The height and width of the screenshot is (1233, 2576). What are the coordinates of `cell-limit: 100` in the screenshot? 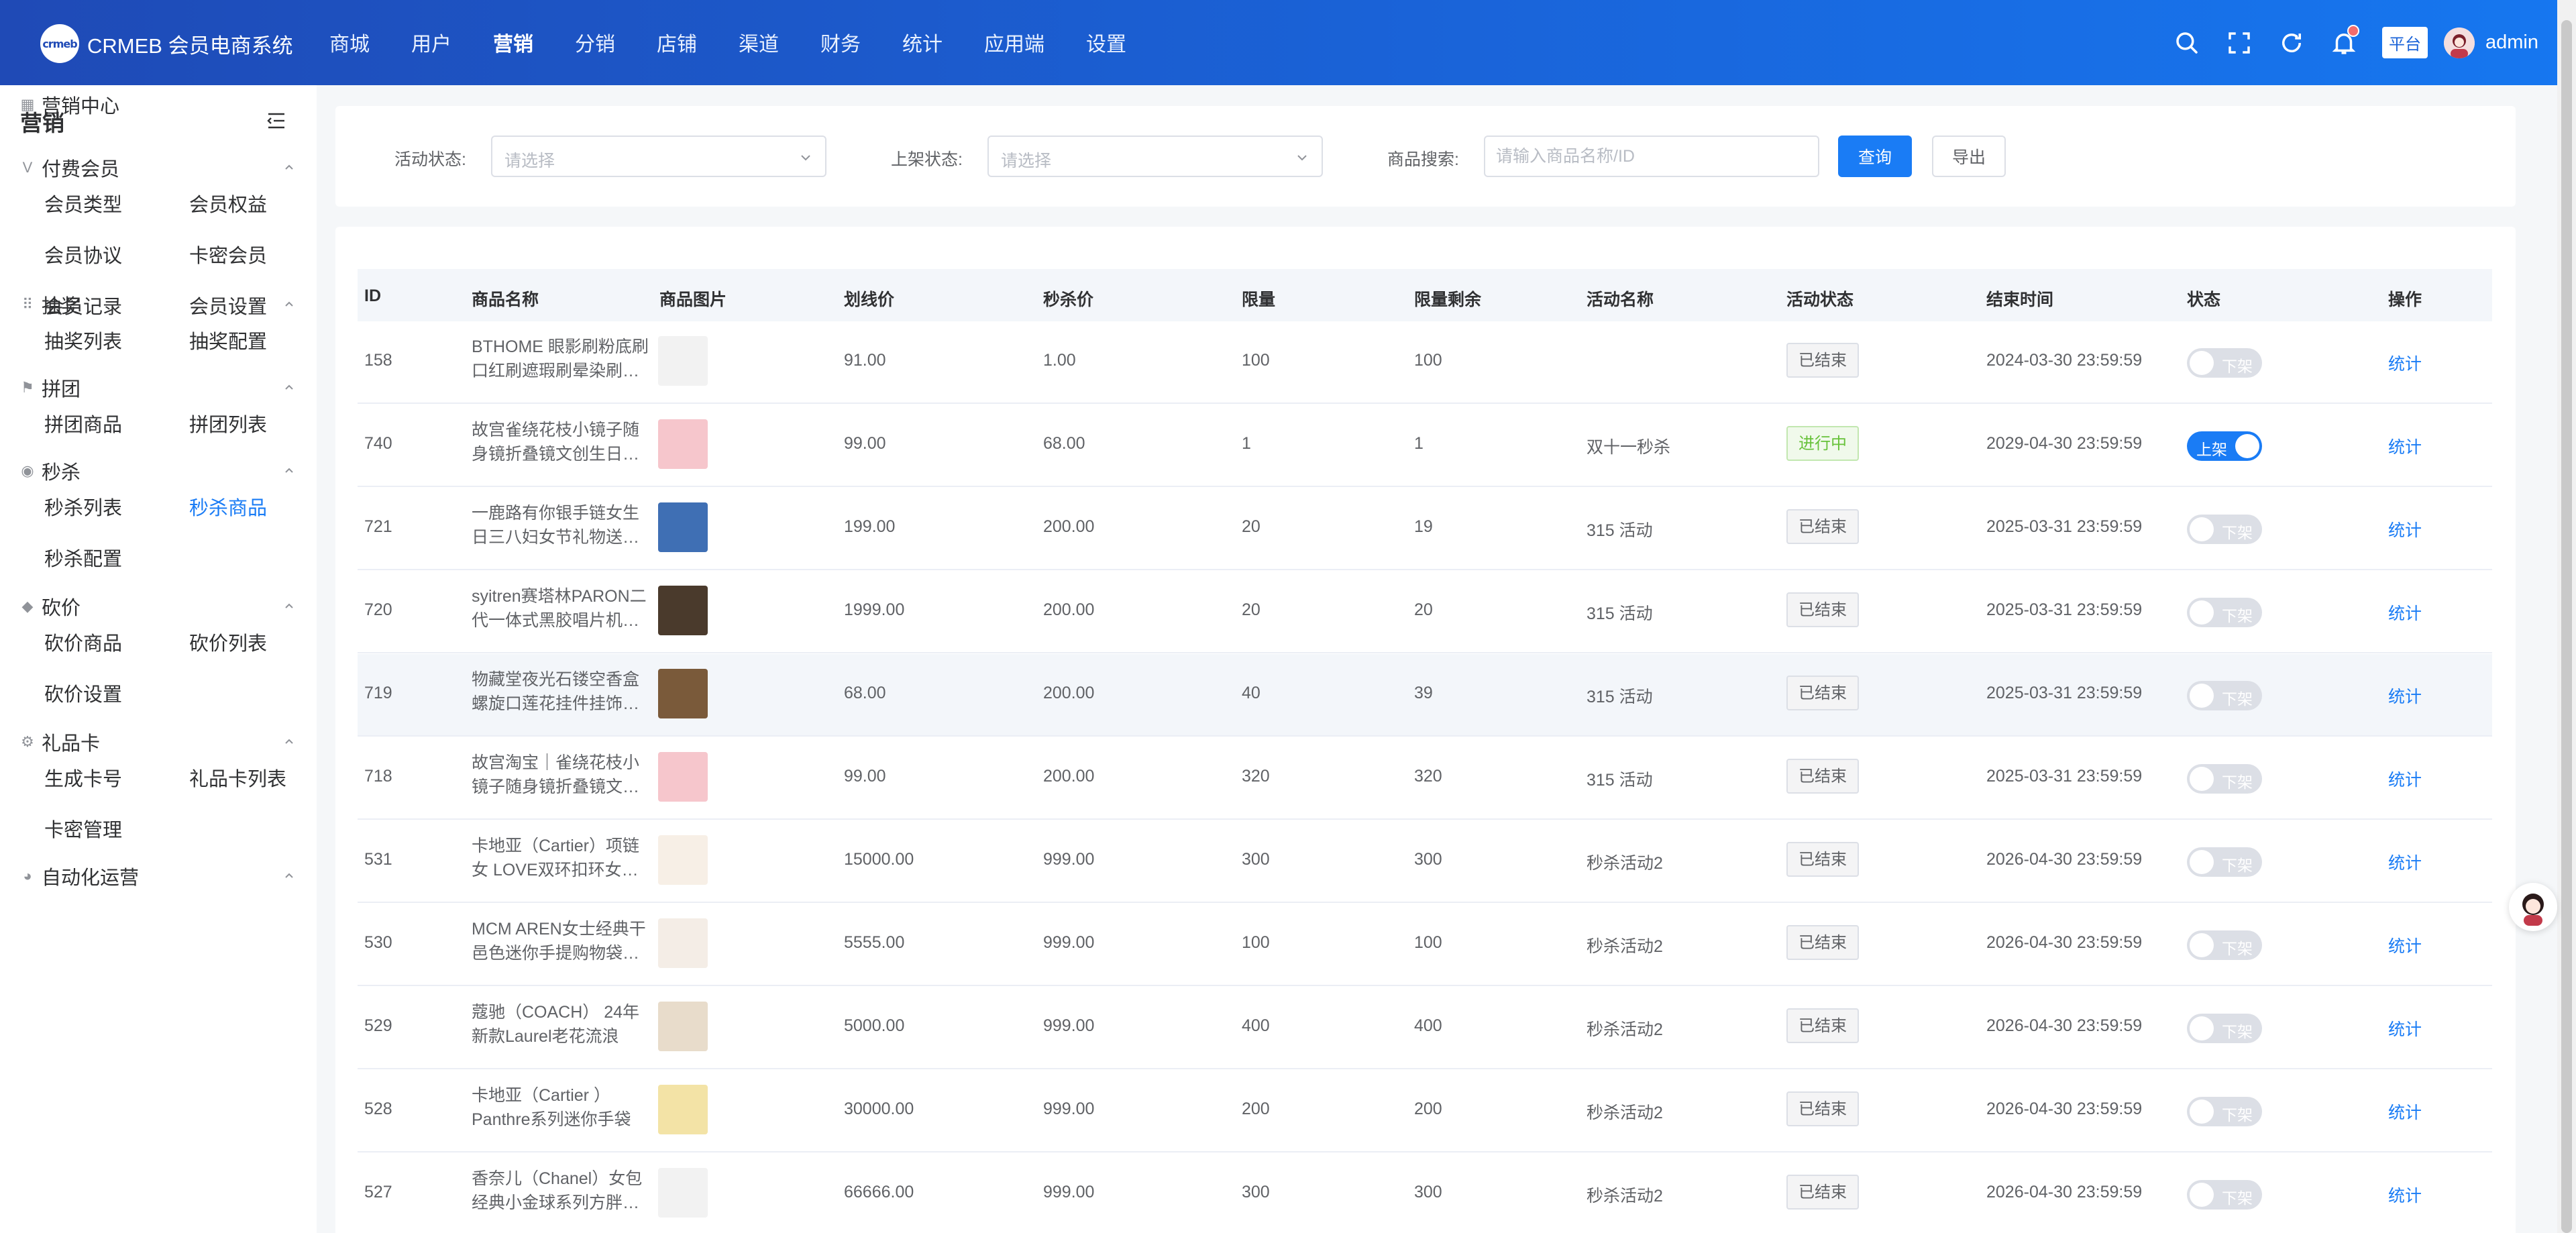 It's located at (1256, 943).